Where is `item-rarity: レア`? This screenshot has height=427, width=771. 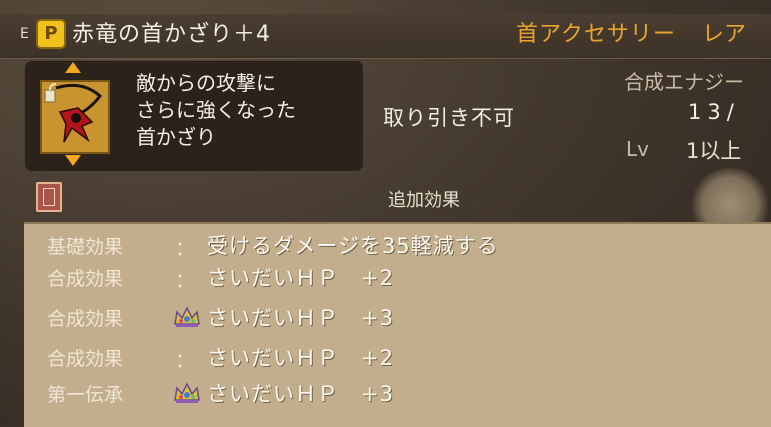
item-rarity: レア is located at coordinates (724, 34).